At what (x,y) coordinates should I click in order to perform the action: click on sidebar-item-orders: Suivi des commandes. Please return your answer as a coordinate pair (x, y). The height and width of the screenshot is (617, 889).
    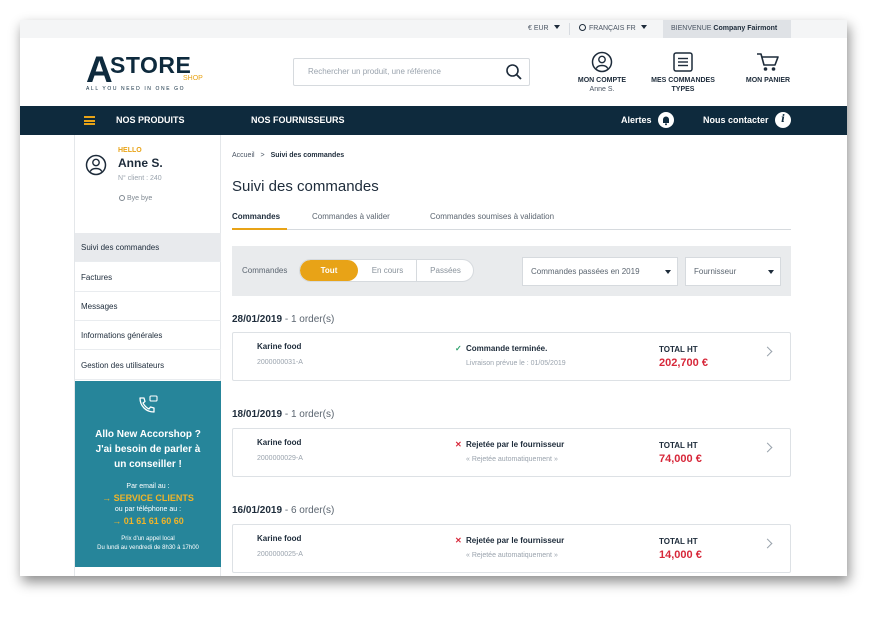
    Looking at the image, I should click on (148, 247).